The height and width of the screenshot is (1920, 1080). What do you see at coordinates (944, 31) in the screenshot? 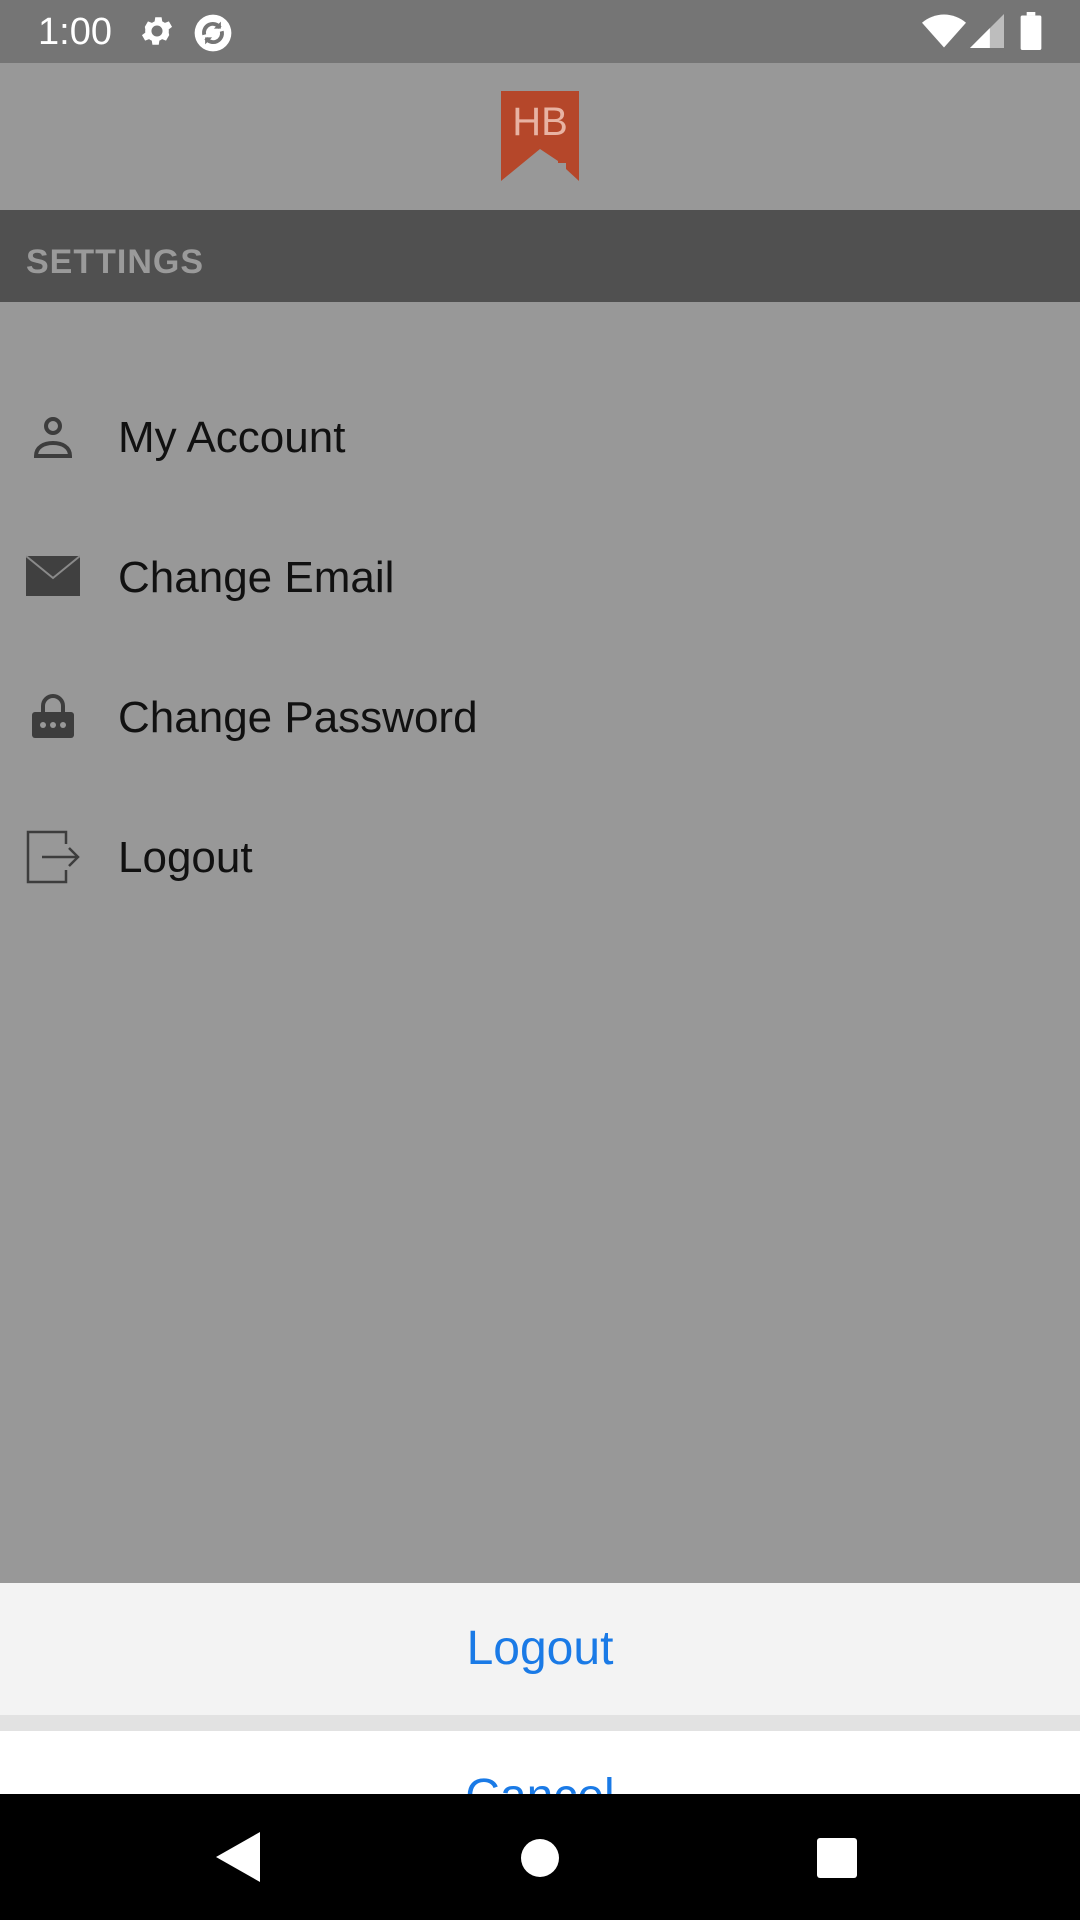
I see `wifi-icon` at bounding box center [944, 31].